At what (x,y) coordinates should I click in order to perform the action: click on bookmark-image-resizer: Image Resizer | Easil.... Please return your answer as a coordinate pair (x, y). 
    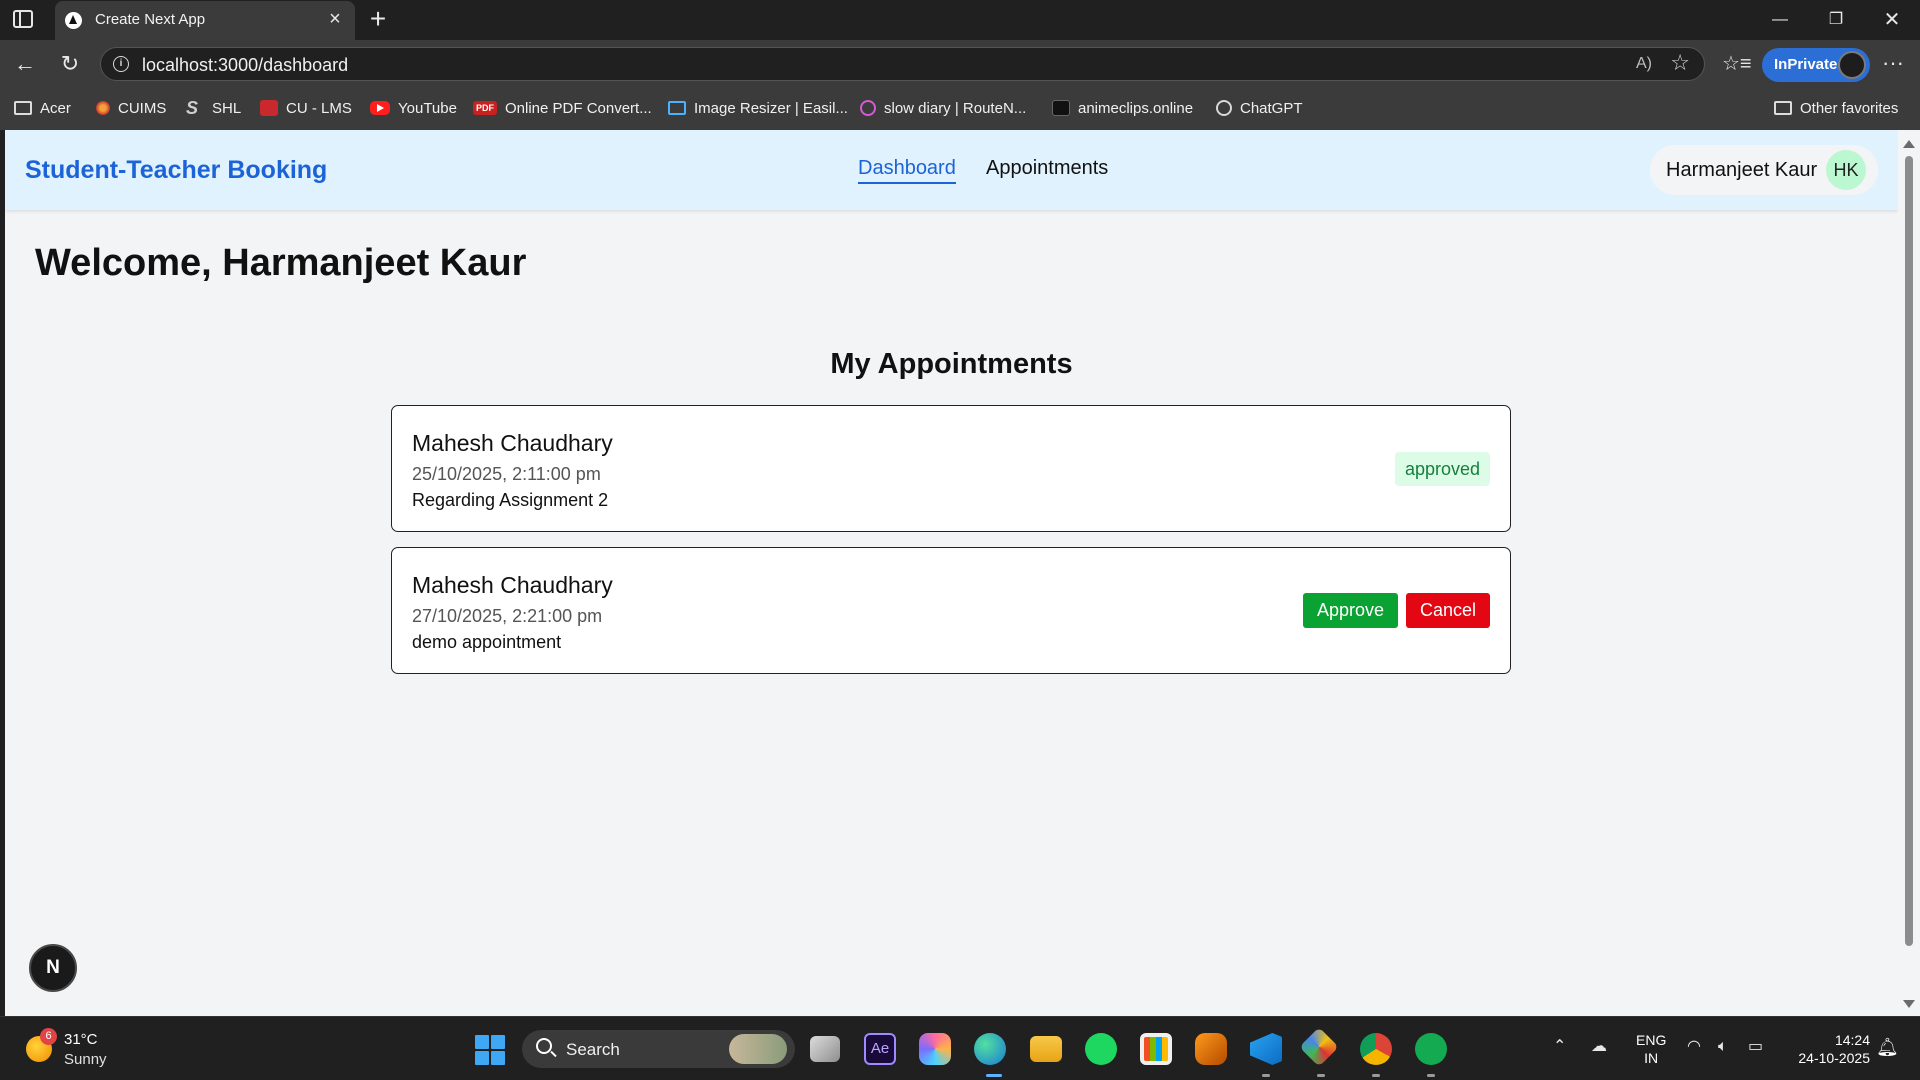
    Looking at the image, I should click on (758, 108).